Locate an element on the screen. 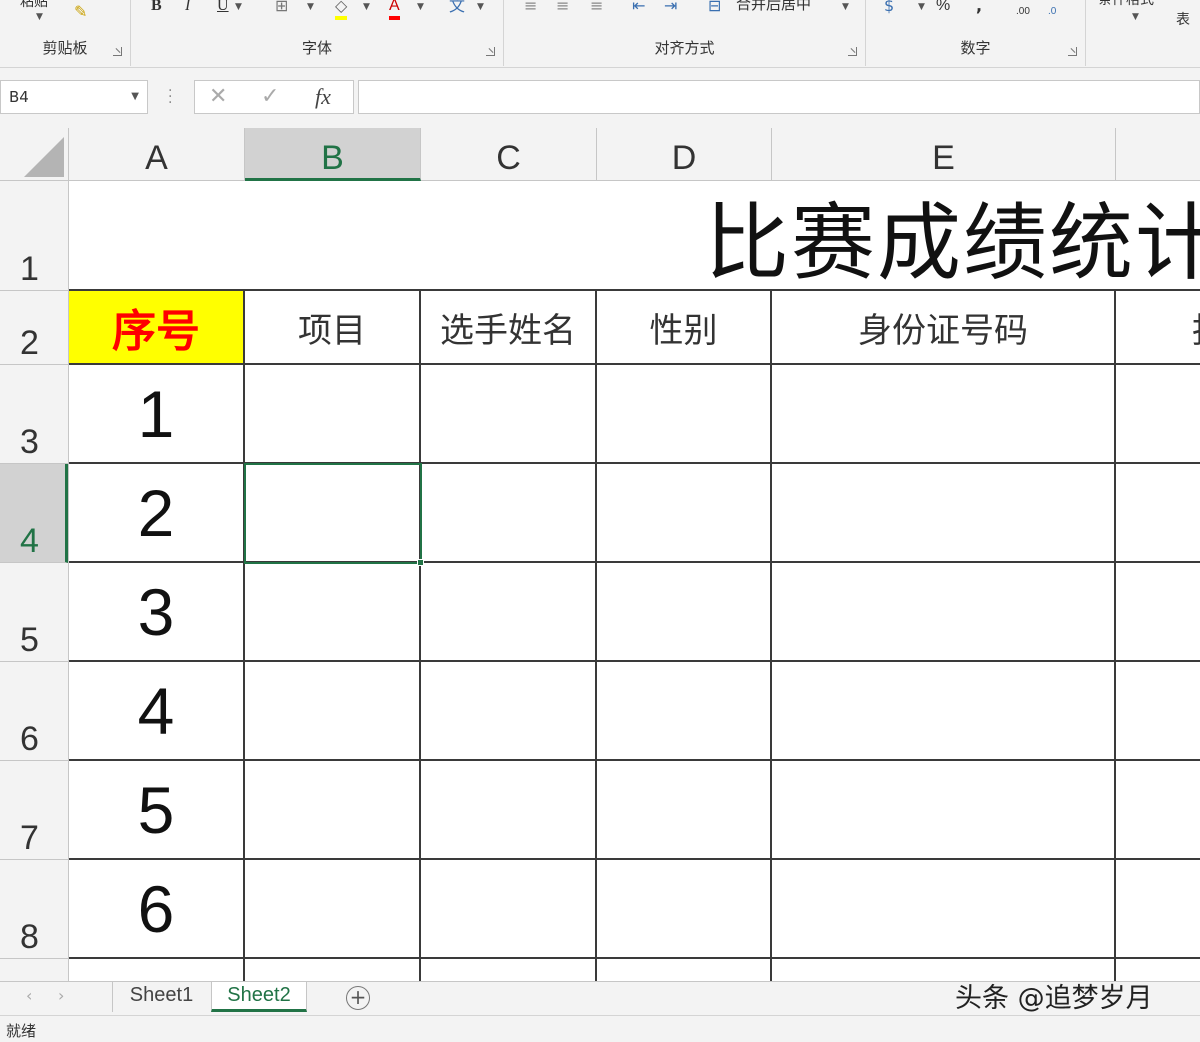  comma-button: , is located at coordinates (979, 8).